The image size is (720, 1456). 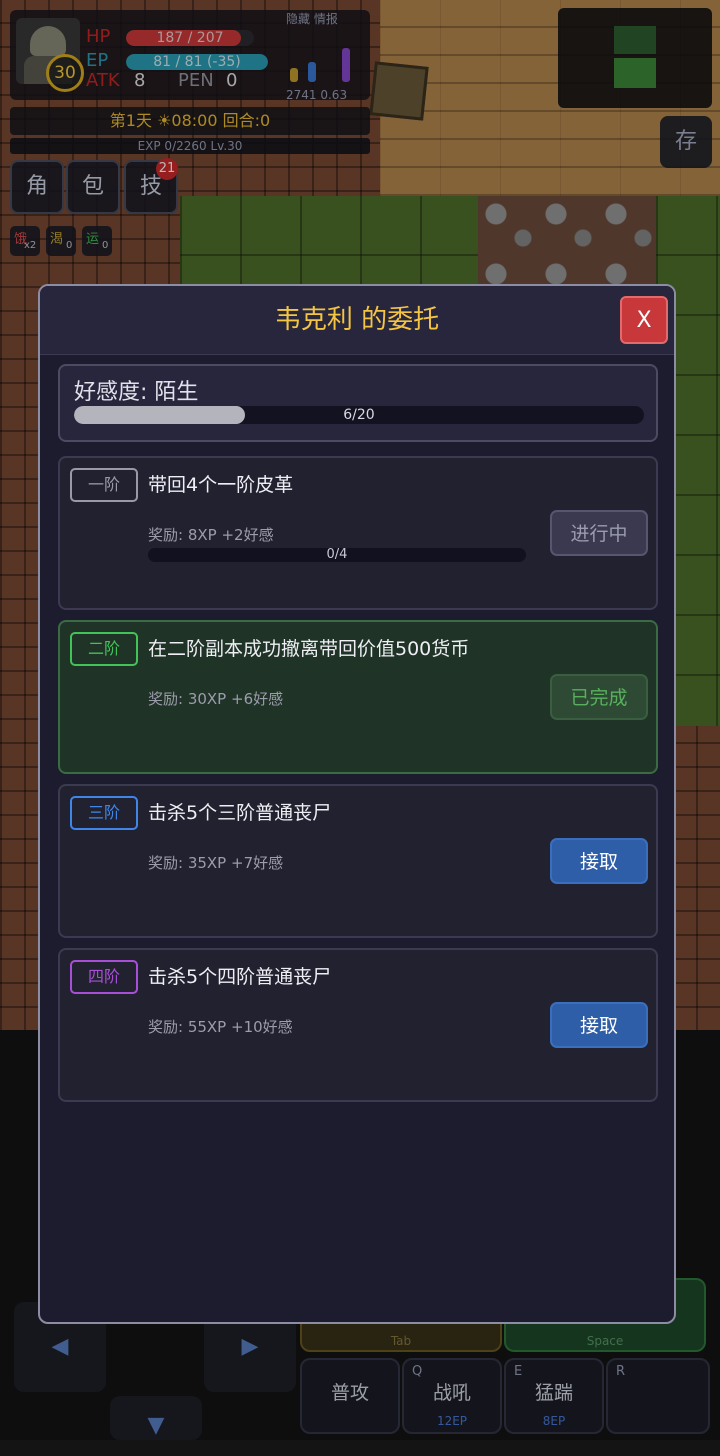 I want to click on task-card: 三阶 击杀5个三阶普通丧尸 奖励: 35XP +7好感 接取, so click(x=358, y=861).